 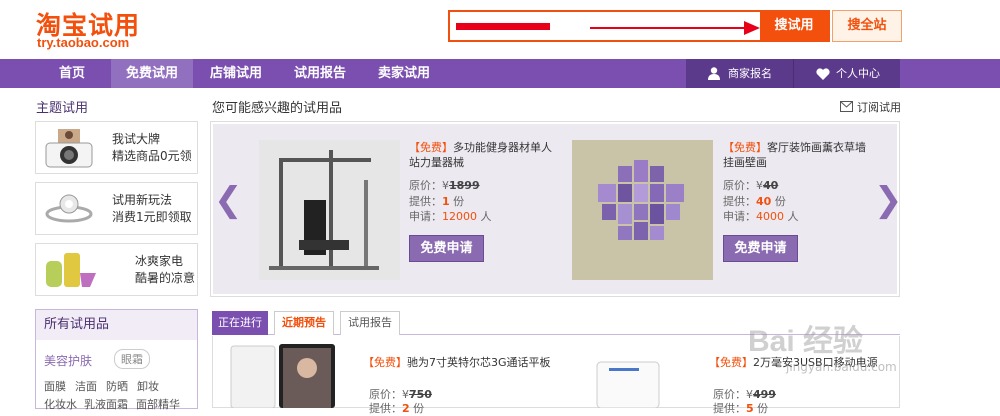 I want to click on nav-divider, so click(x=793, y=73).